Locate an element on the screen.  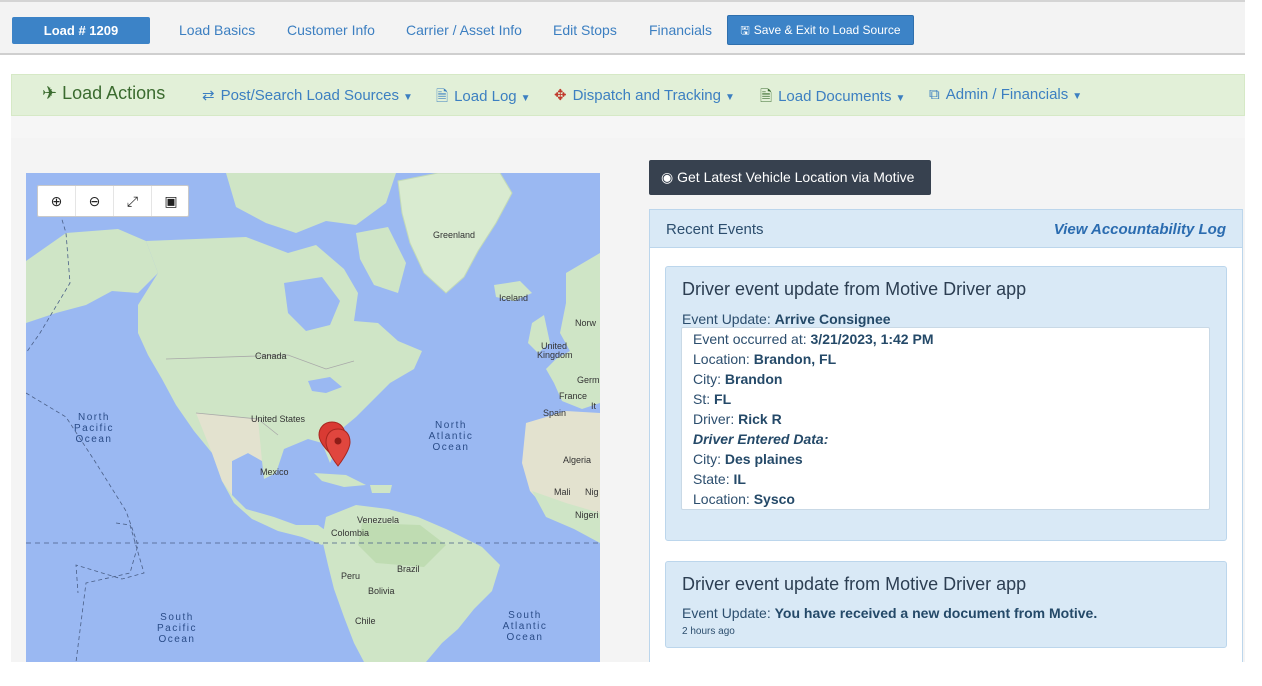
map-label-united-states: United States is located at coordinates (278, 419).